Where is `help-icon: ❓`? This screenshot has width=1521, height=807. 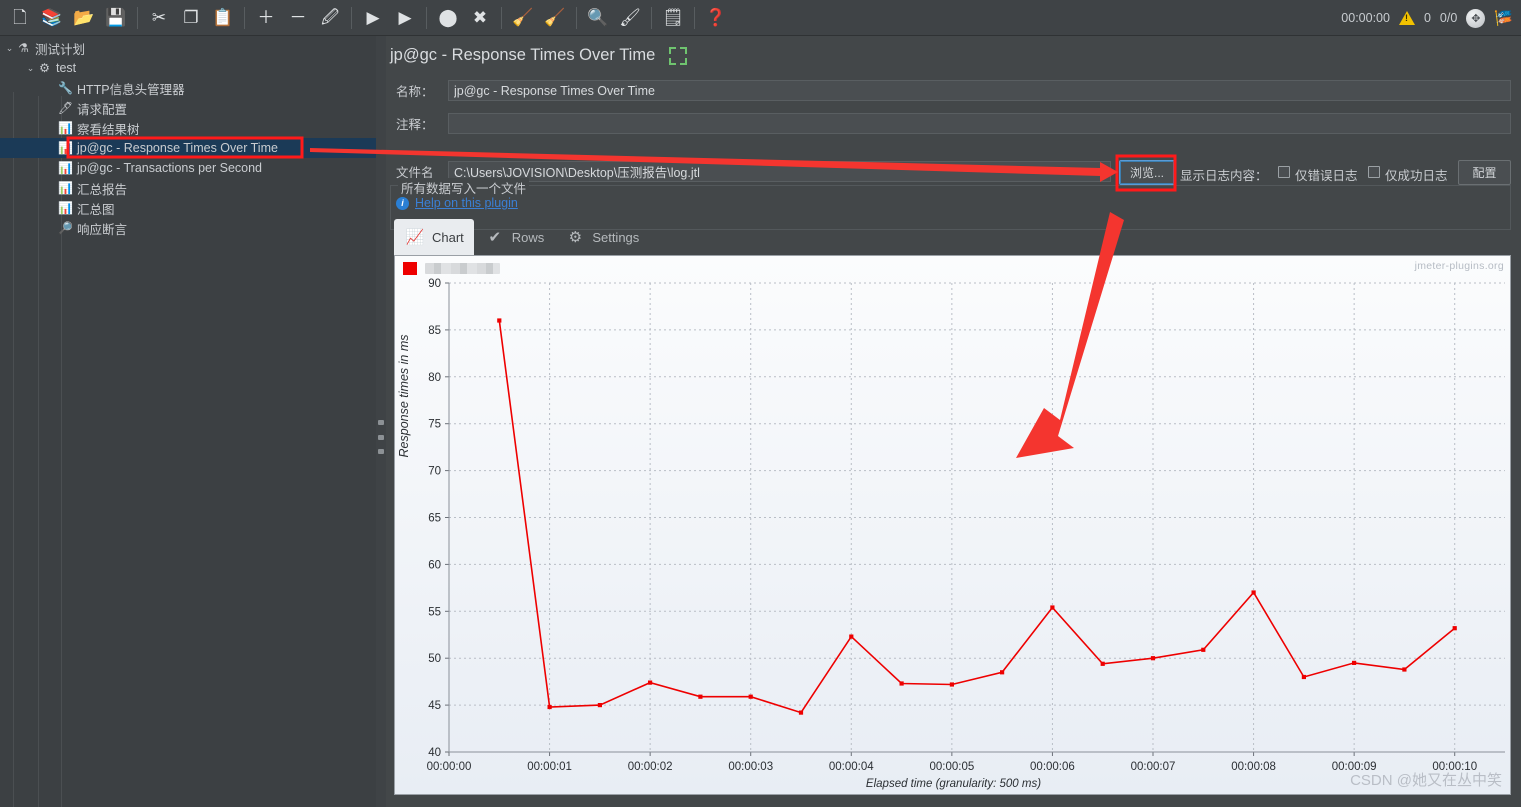
help-icon: ❓ is located at coordinates (716, 18).